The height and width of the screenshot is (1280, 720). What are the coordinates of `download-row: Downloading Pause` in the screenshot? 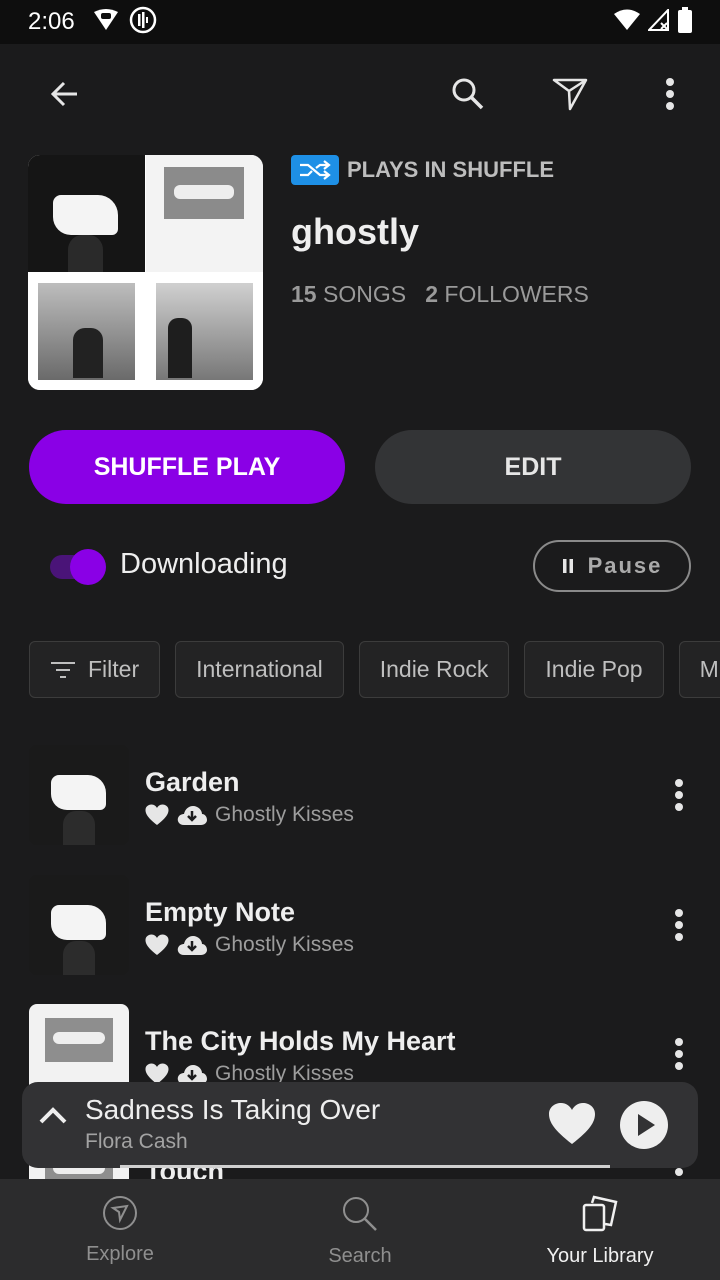 It's located at (369, 566).